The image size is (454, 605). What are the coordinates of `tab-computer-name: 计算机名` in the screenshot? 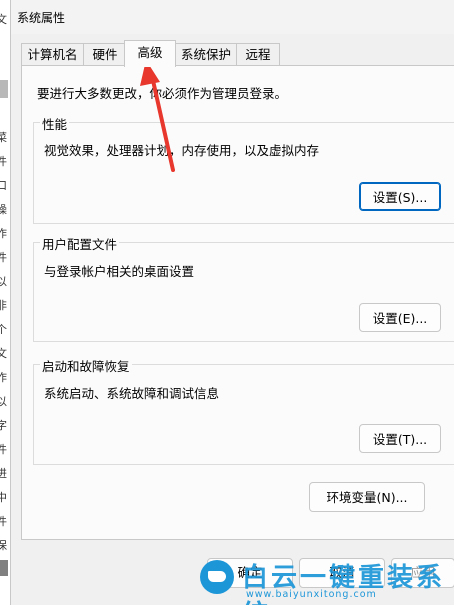 It's located at (52, 54).